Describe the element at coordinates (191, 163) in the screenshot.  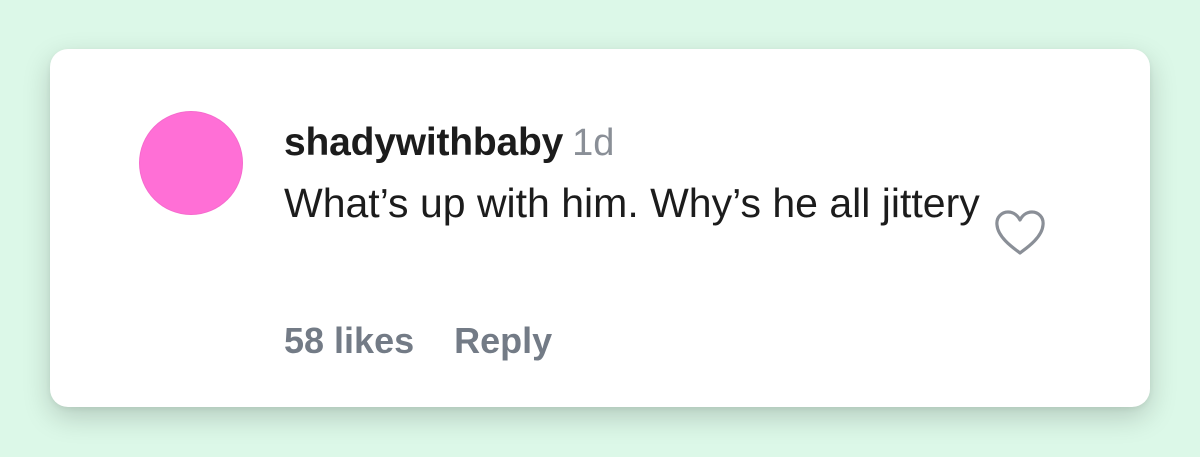
I see `avatar` at that location.